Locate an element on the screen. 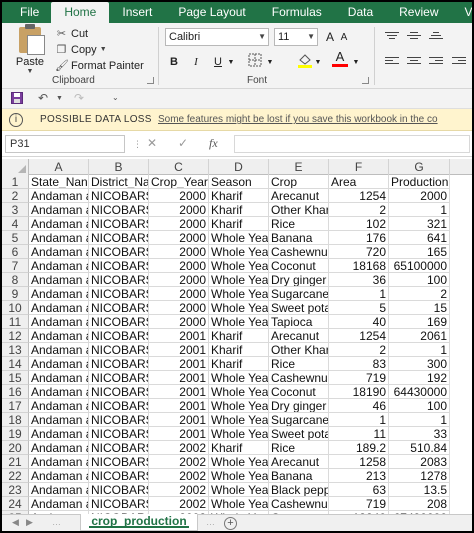 The height and width of the screenshot is (533, 474). table-cell: Arecanut is located at coordinates (299, 196).